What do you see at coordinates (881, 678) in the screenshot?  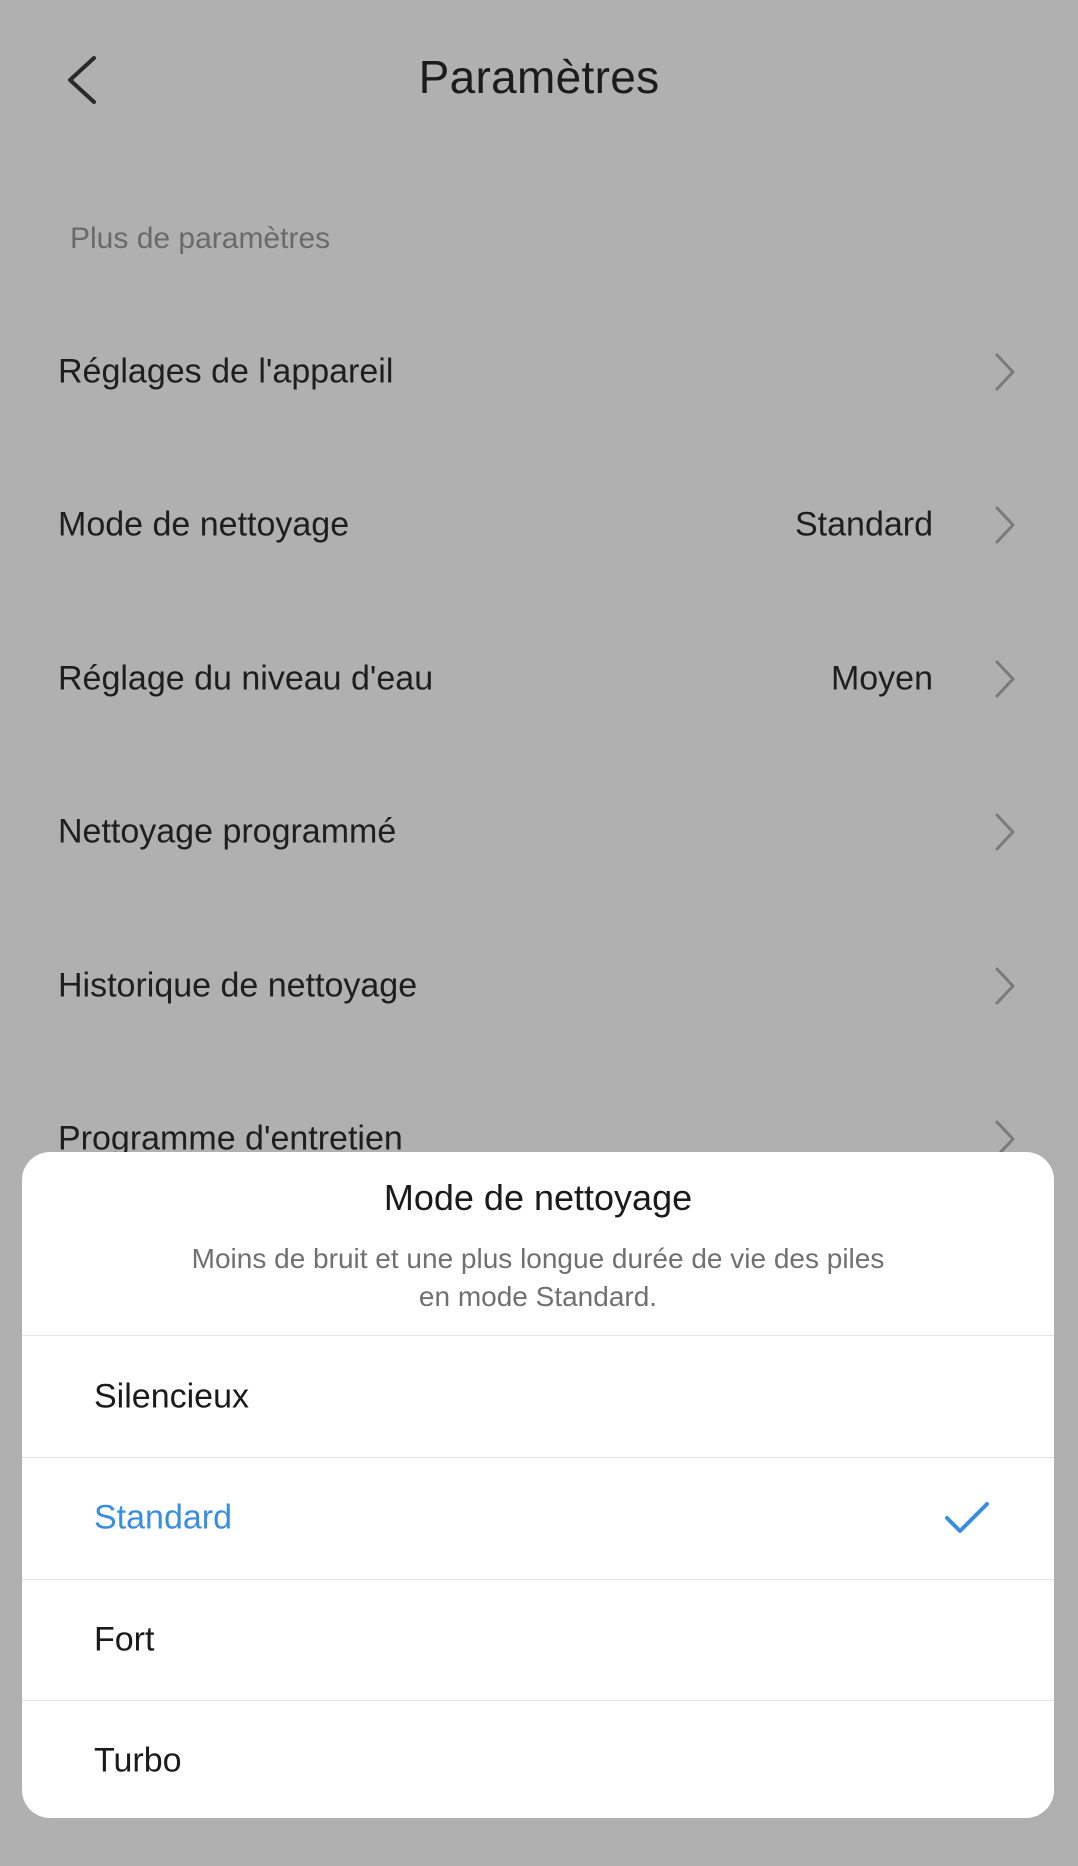 I see `row-value: Moyen` at bounding box center [881, 678].